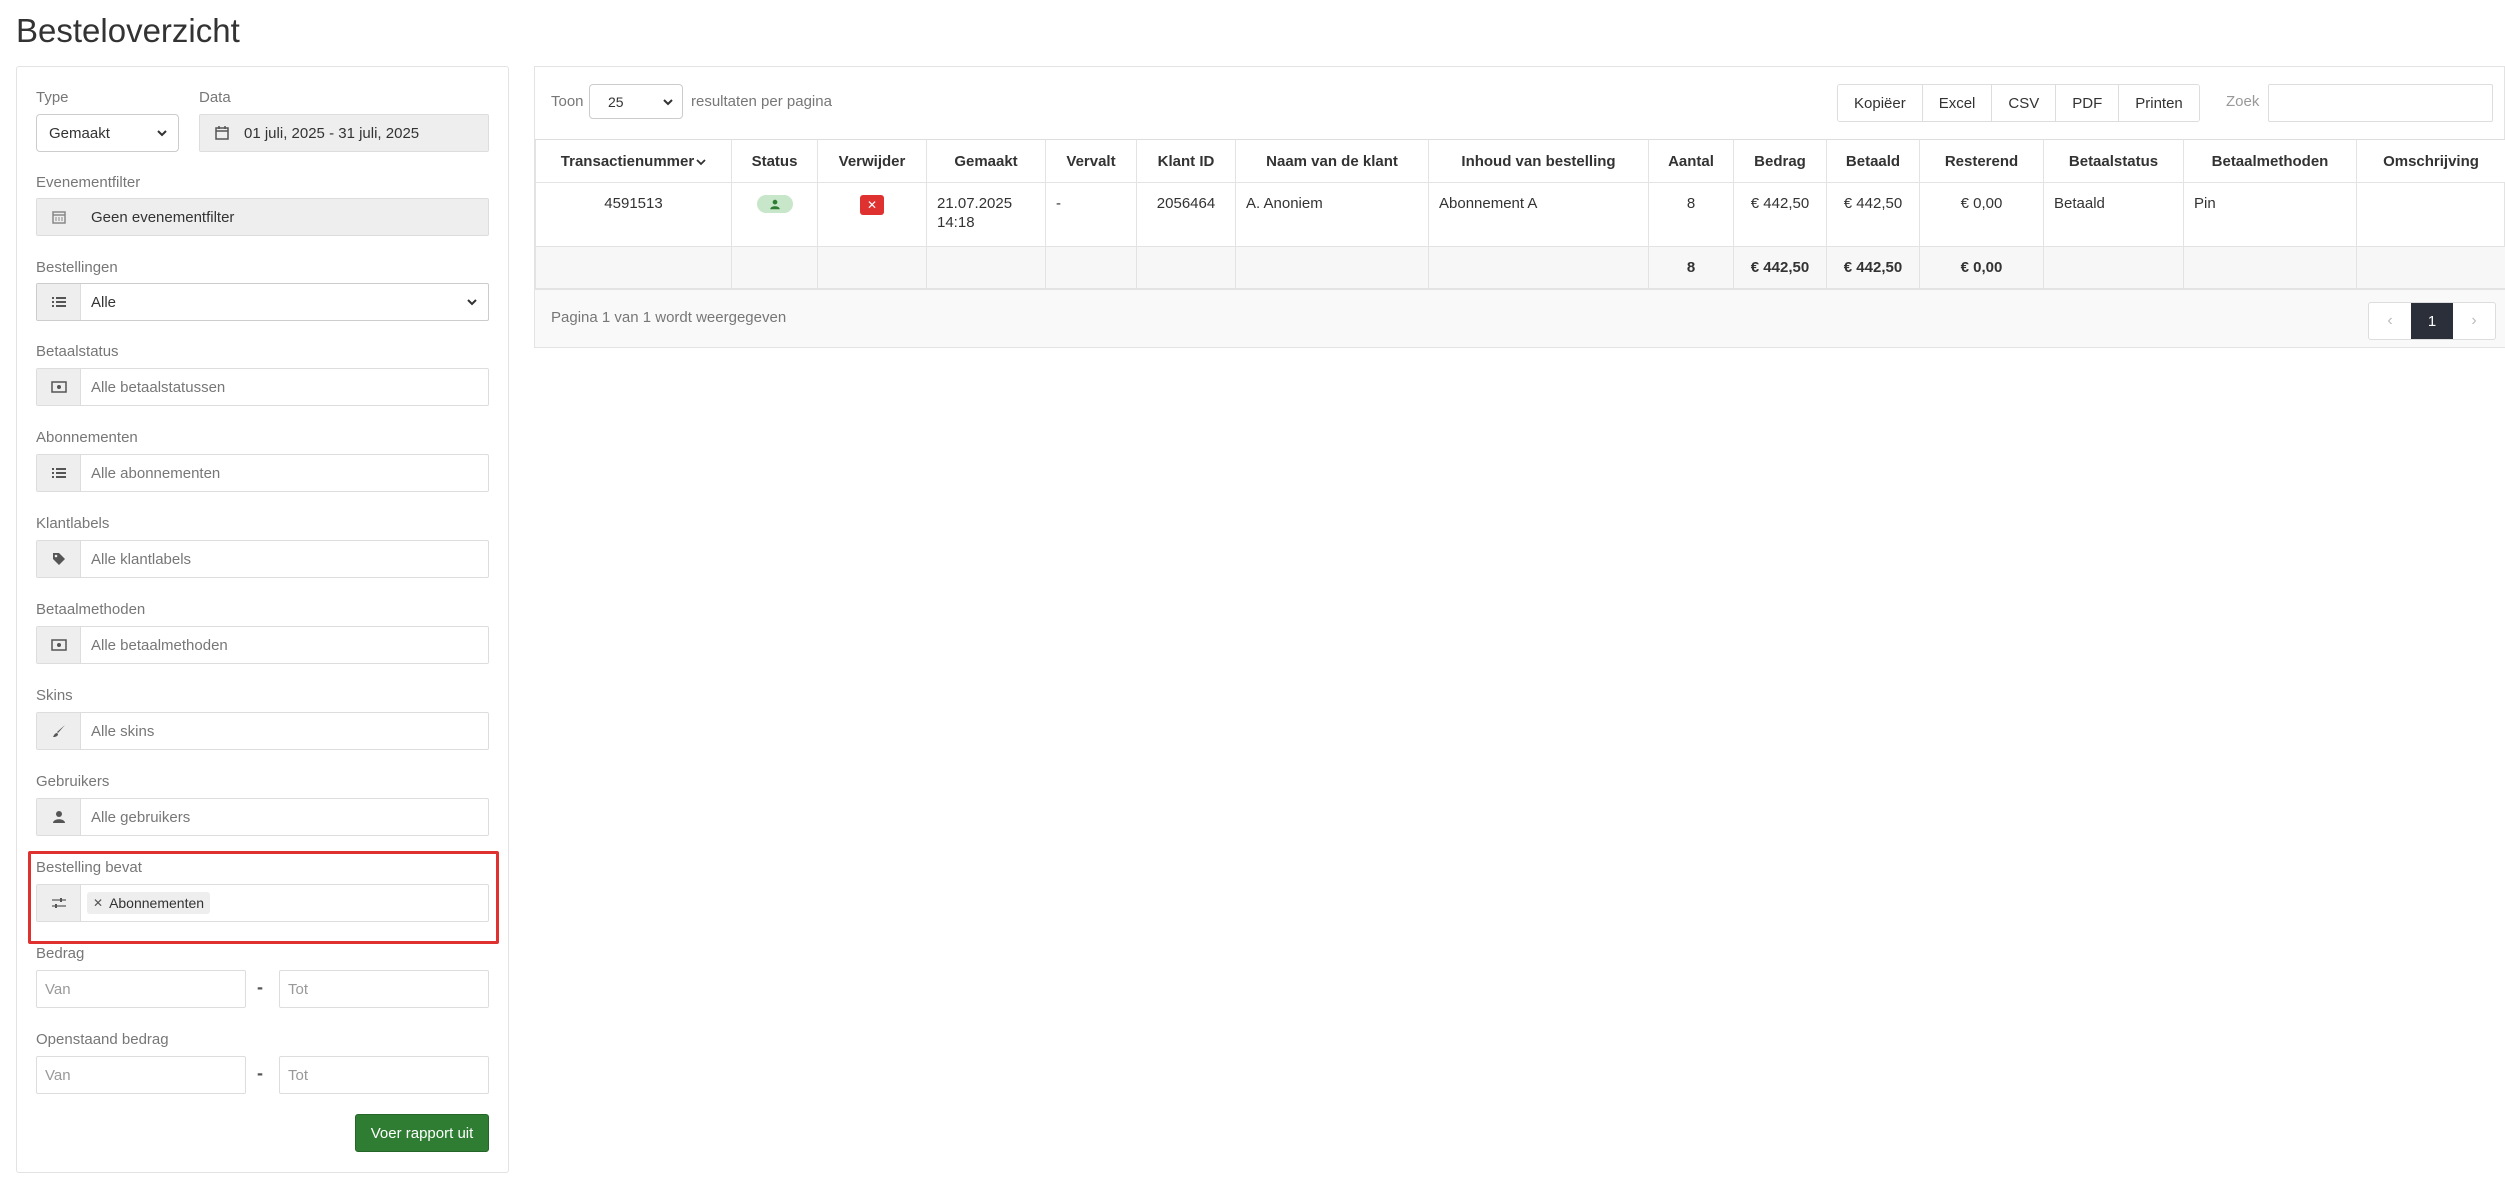 Image resolution: width=2505 pixels, height=1198 pixels. Describe the element at coordinates (52, 97) in the screenshot. I see `type-label: Type` at that location.